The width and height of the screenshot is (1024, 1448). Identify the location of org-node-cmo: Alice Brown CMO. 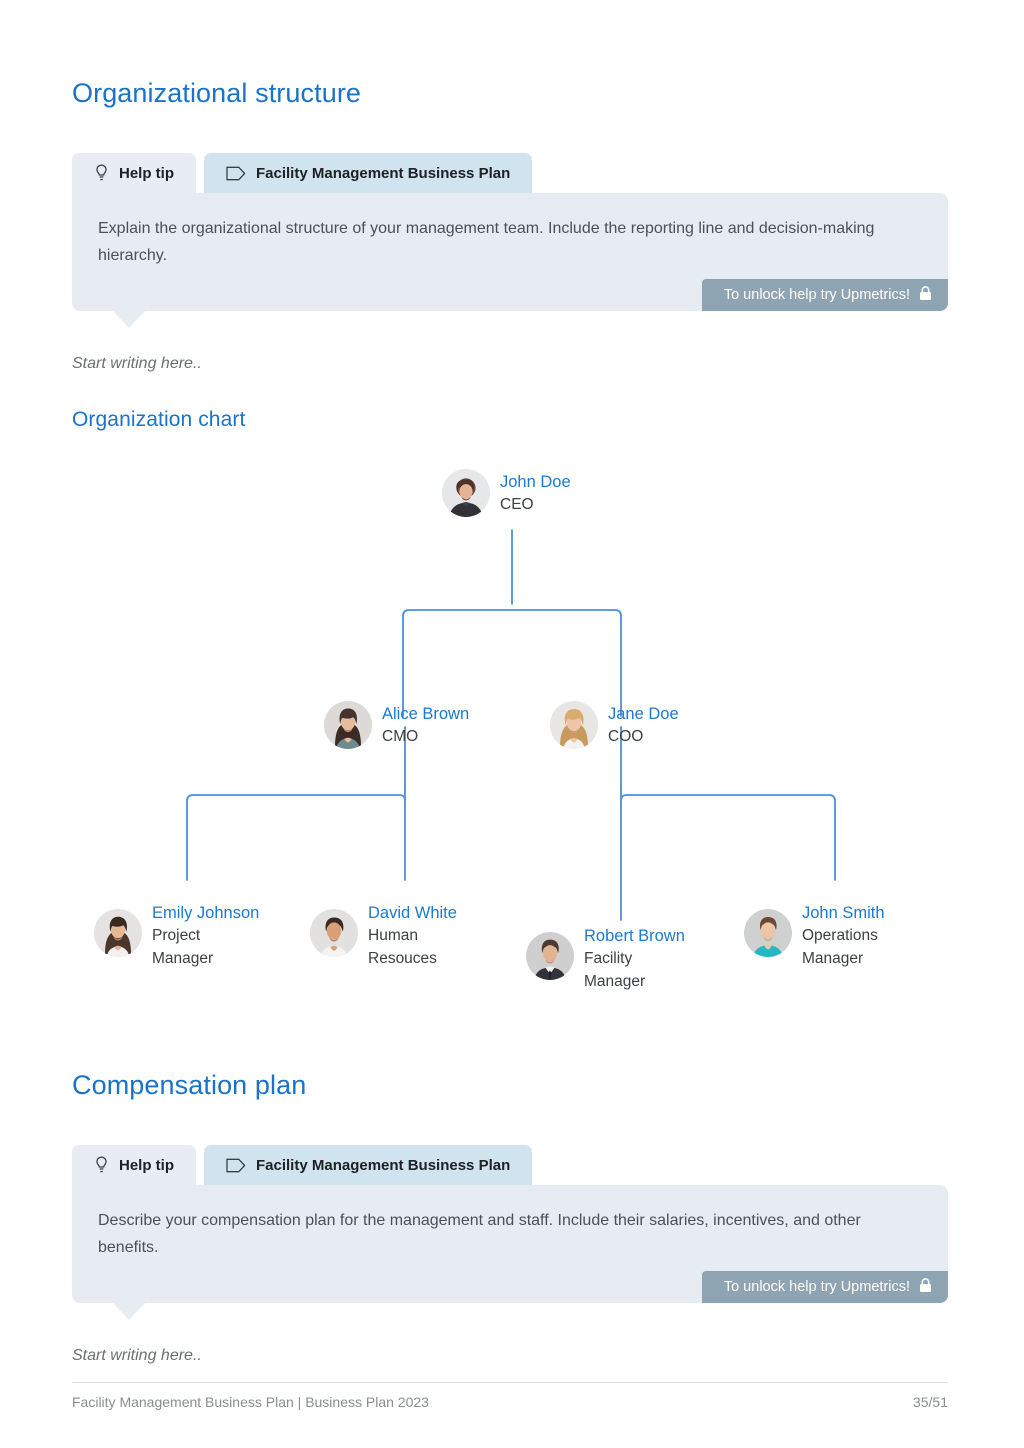
(396, 725).